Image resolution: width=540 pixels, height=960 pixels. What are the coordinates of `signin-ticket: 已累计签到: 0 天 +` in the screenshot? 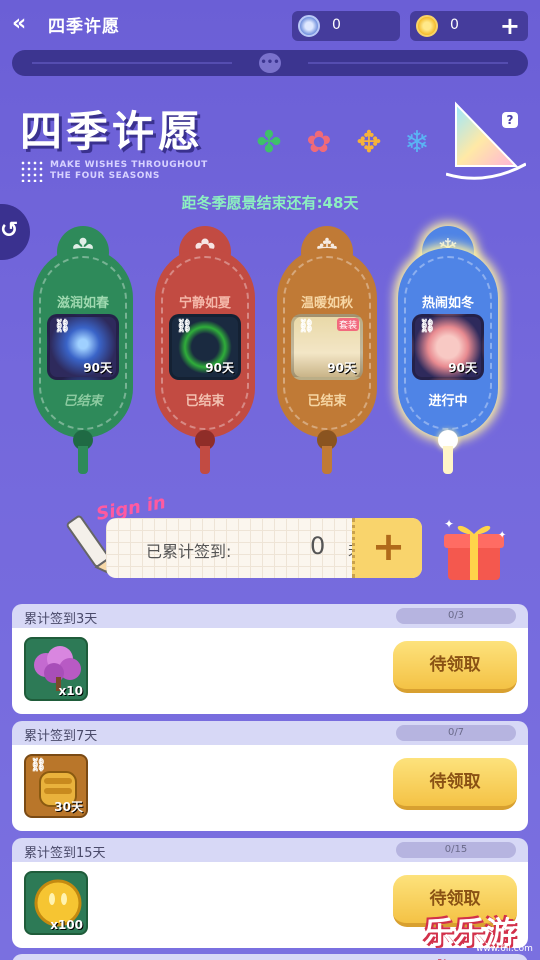 It's located at (264, 548).